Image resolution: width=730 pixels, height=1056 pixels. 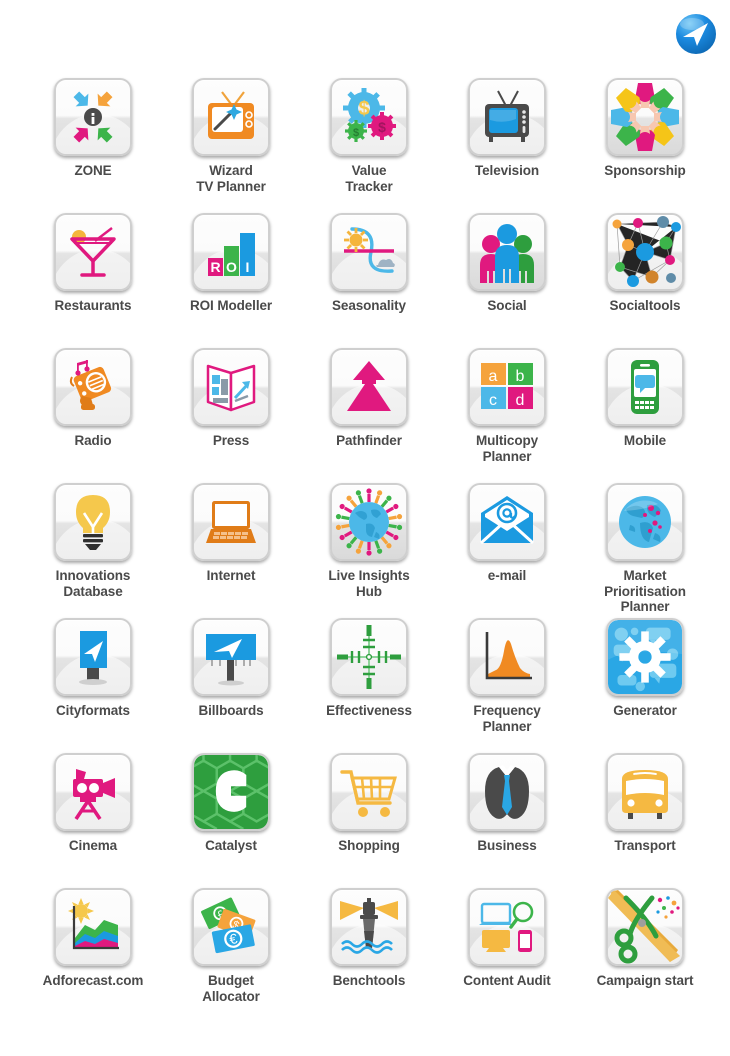 I want to click on roi-bars-icon: R O I, so click(x=231, y=252).